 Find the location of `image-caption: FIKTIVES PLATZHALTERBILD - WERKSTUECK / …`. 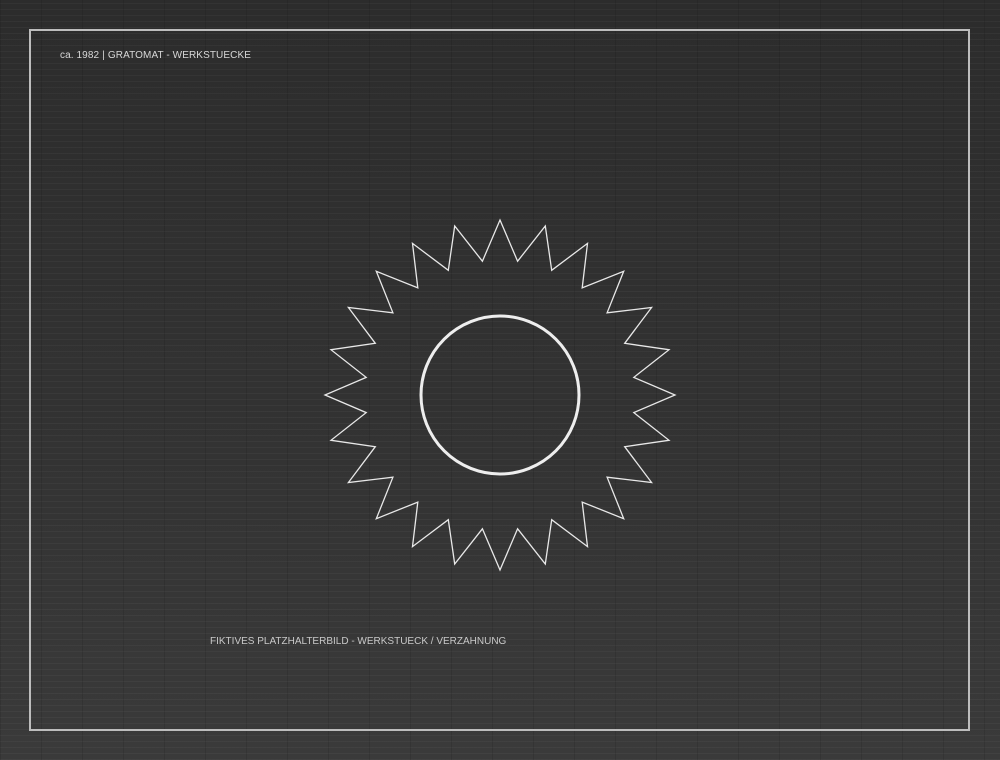

image-caption: FIKTIVES PLATZHALTERBILD - WERKSTUECK / … is located at coordinates (358, 641).